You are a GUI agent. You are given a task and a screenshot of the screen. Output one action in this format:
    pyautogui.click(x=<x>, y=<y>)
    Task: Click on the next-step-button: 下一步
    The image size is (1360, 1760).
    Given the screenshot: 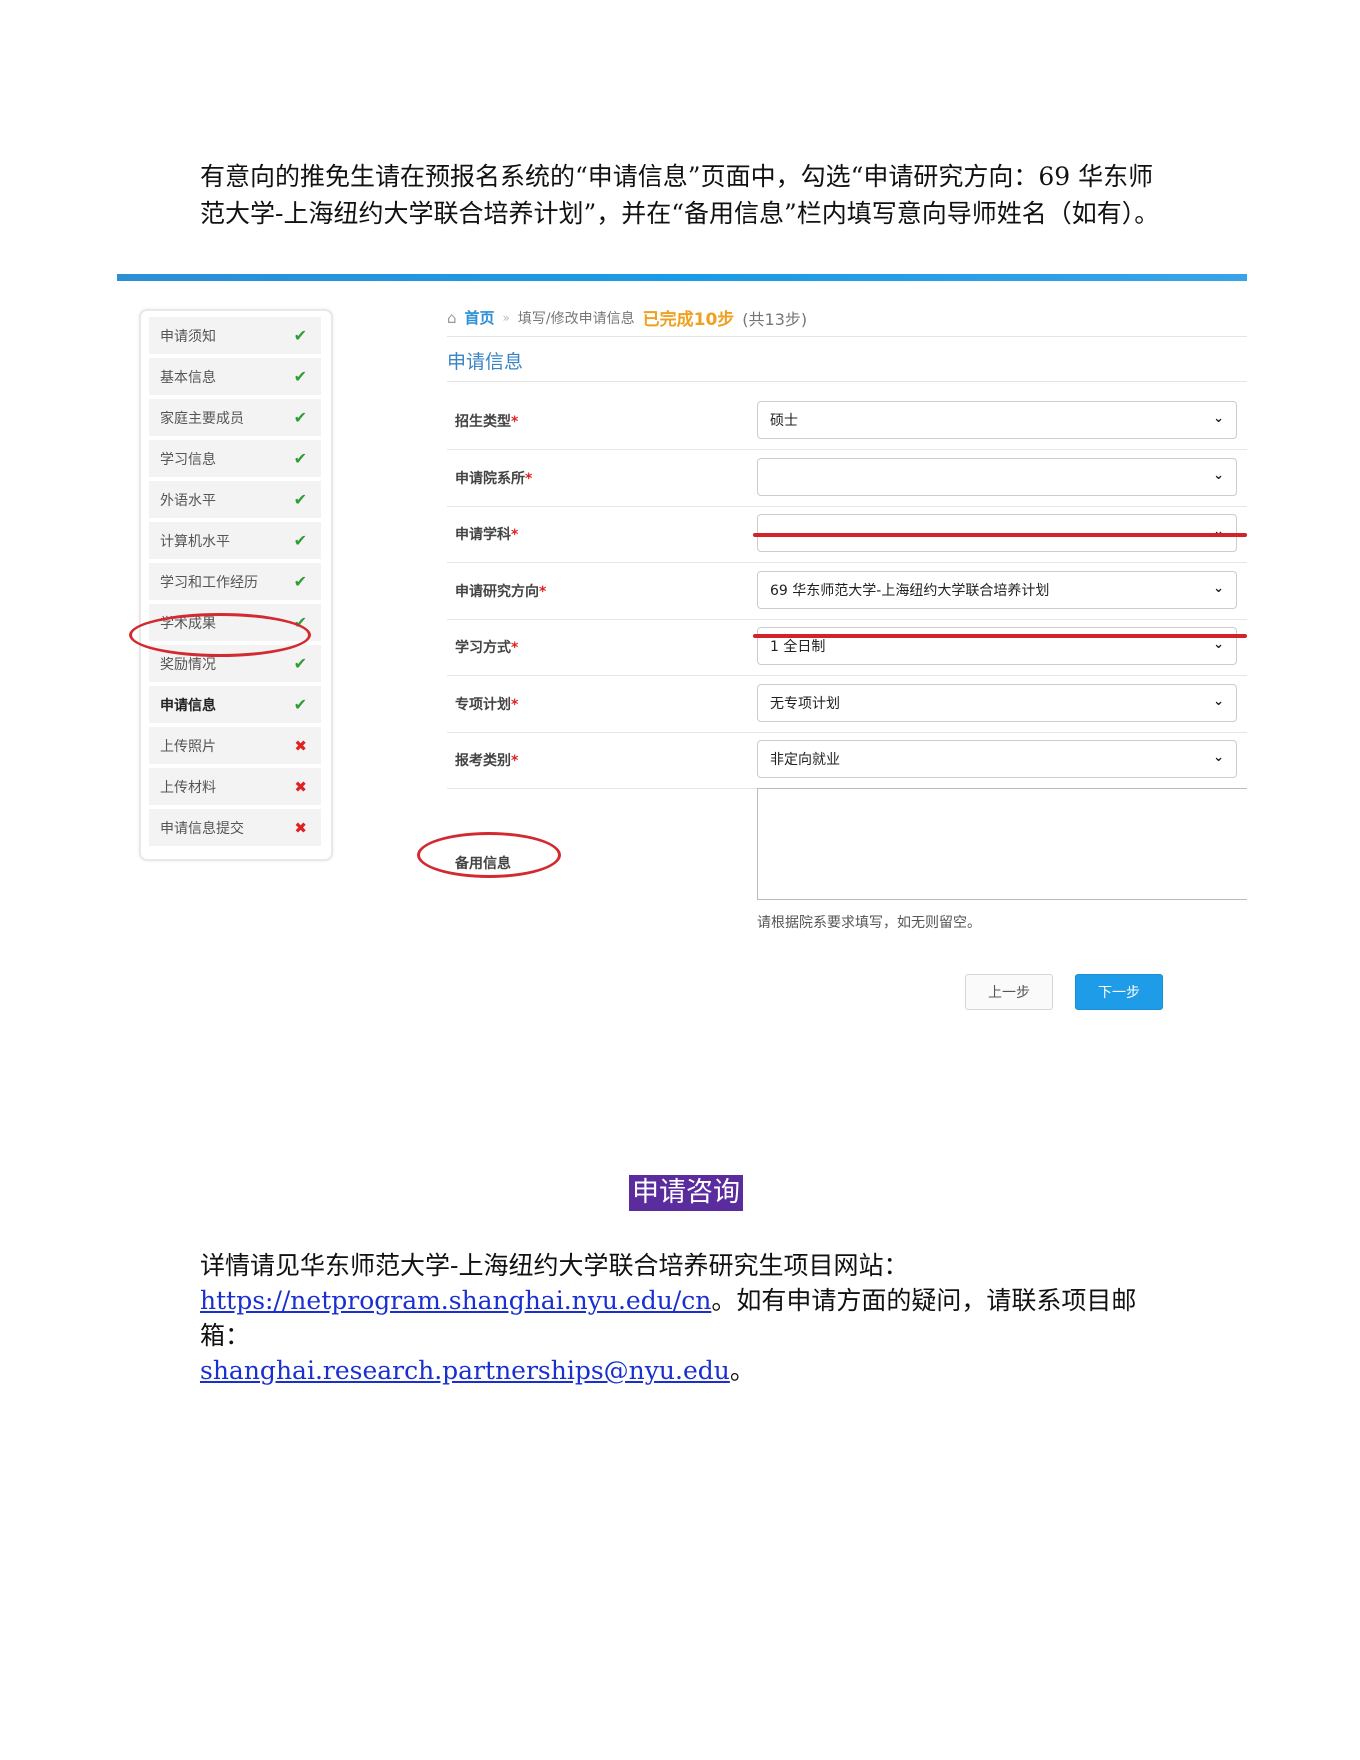 What is the action you would take?
    pyautogui.click(x=1119, y=992)
    